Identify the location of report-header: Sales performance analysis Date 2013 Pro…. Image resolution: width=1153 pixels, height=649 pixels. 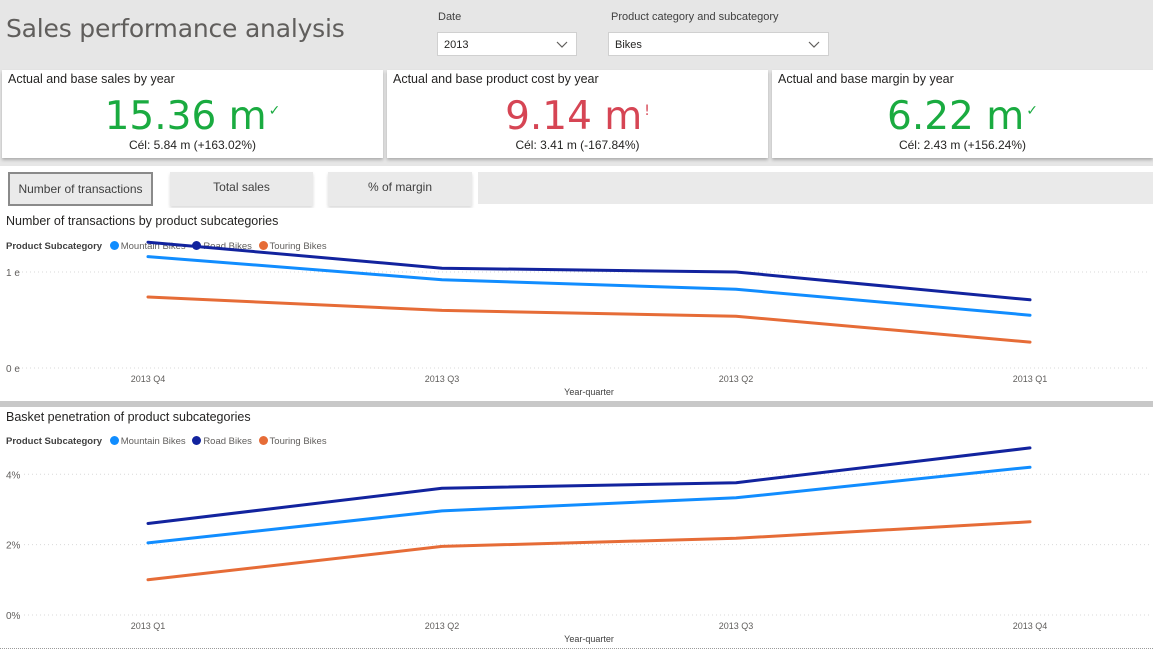
(576, 31).